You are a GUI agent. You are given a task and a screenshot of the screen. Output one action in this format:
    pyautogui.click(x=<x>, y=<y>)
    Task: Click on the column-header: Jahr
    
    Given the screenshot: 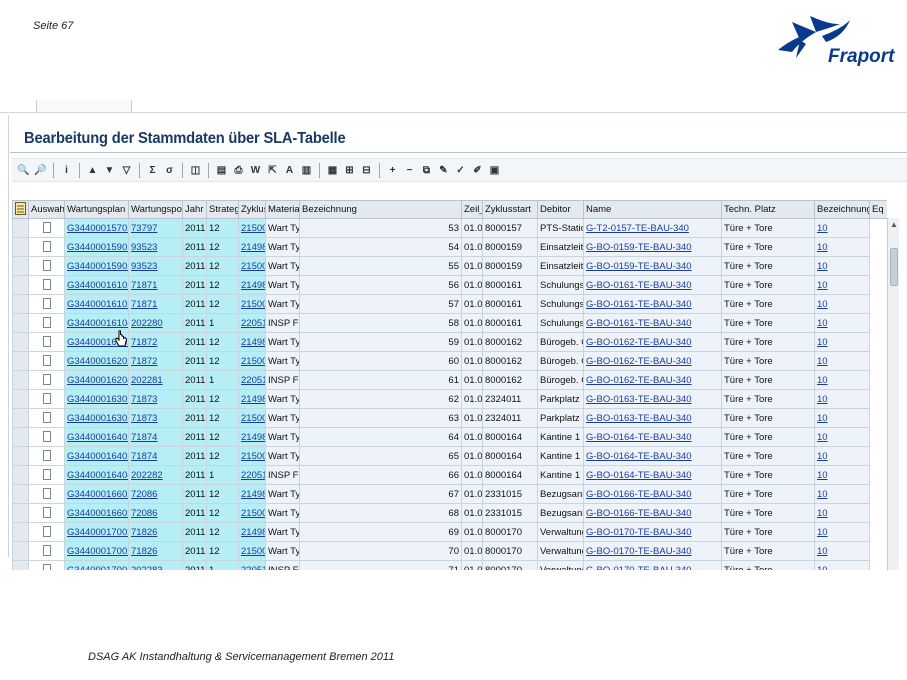 What is the action you would take?
    pyautogui.click(x=194, y=209)
    